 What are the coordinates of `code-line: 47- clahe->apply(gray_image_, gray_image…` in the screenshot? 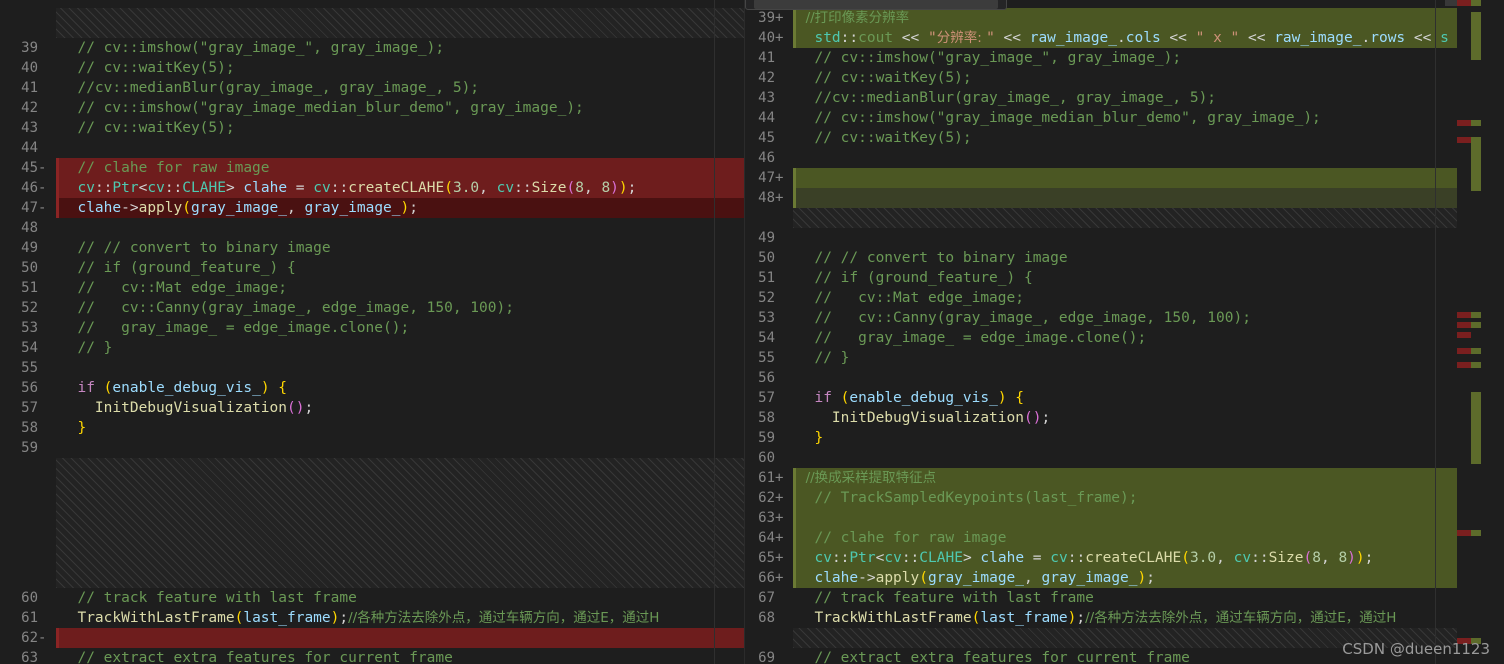 It's located at (372, 208).